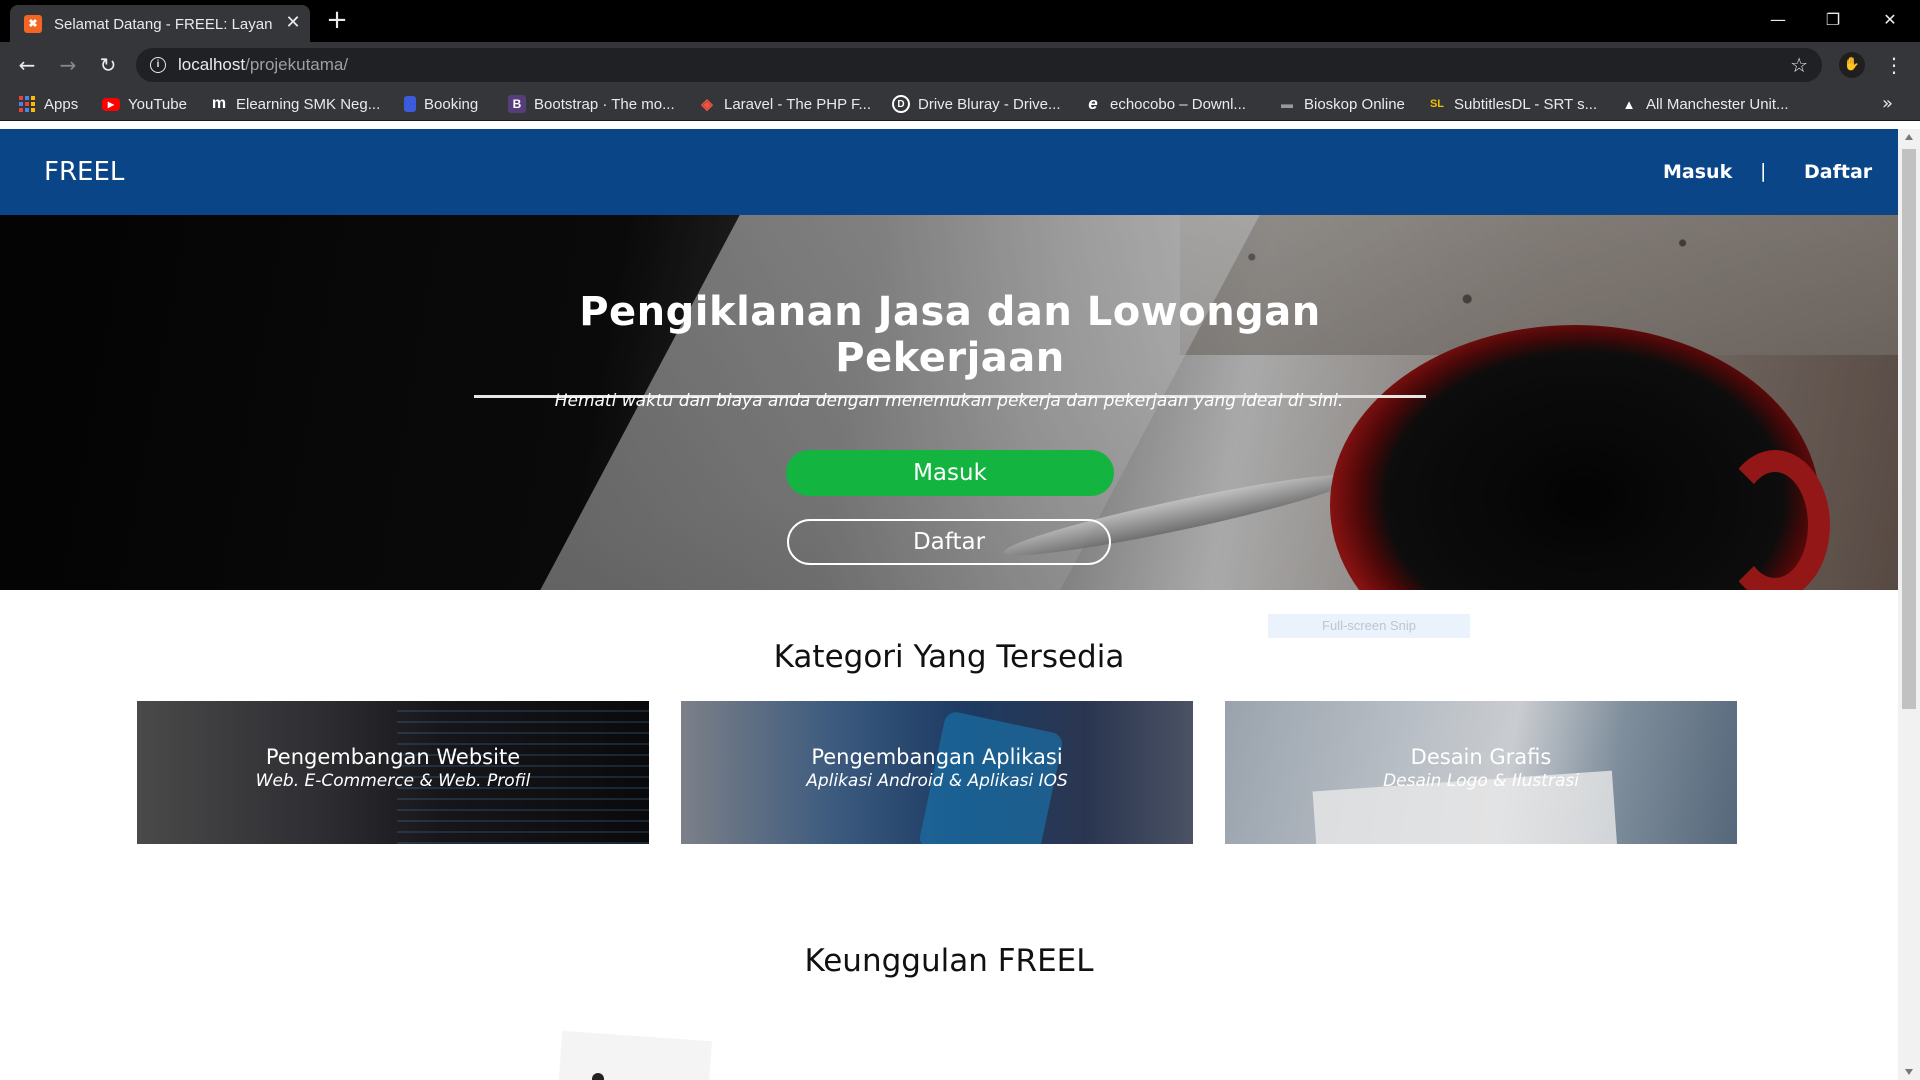  I want to click on advantages-heading: Keunggulan FREEL, so click(949, 961).